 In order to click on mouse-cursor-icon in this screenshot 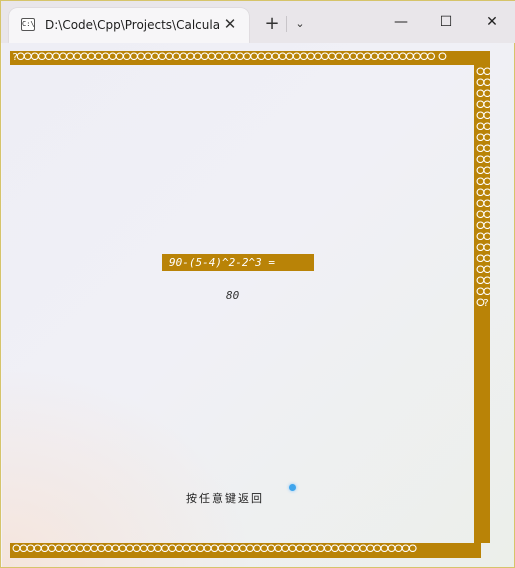, I will do `click(292, 487)`.